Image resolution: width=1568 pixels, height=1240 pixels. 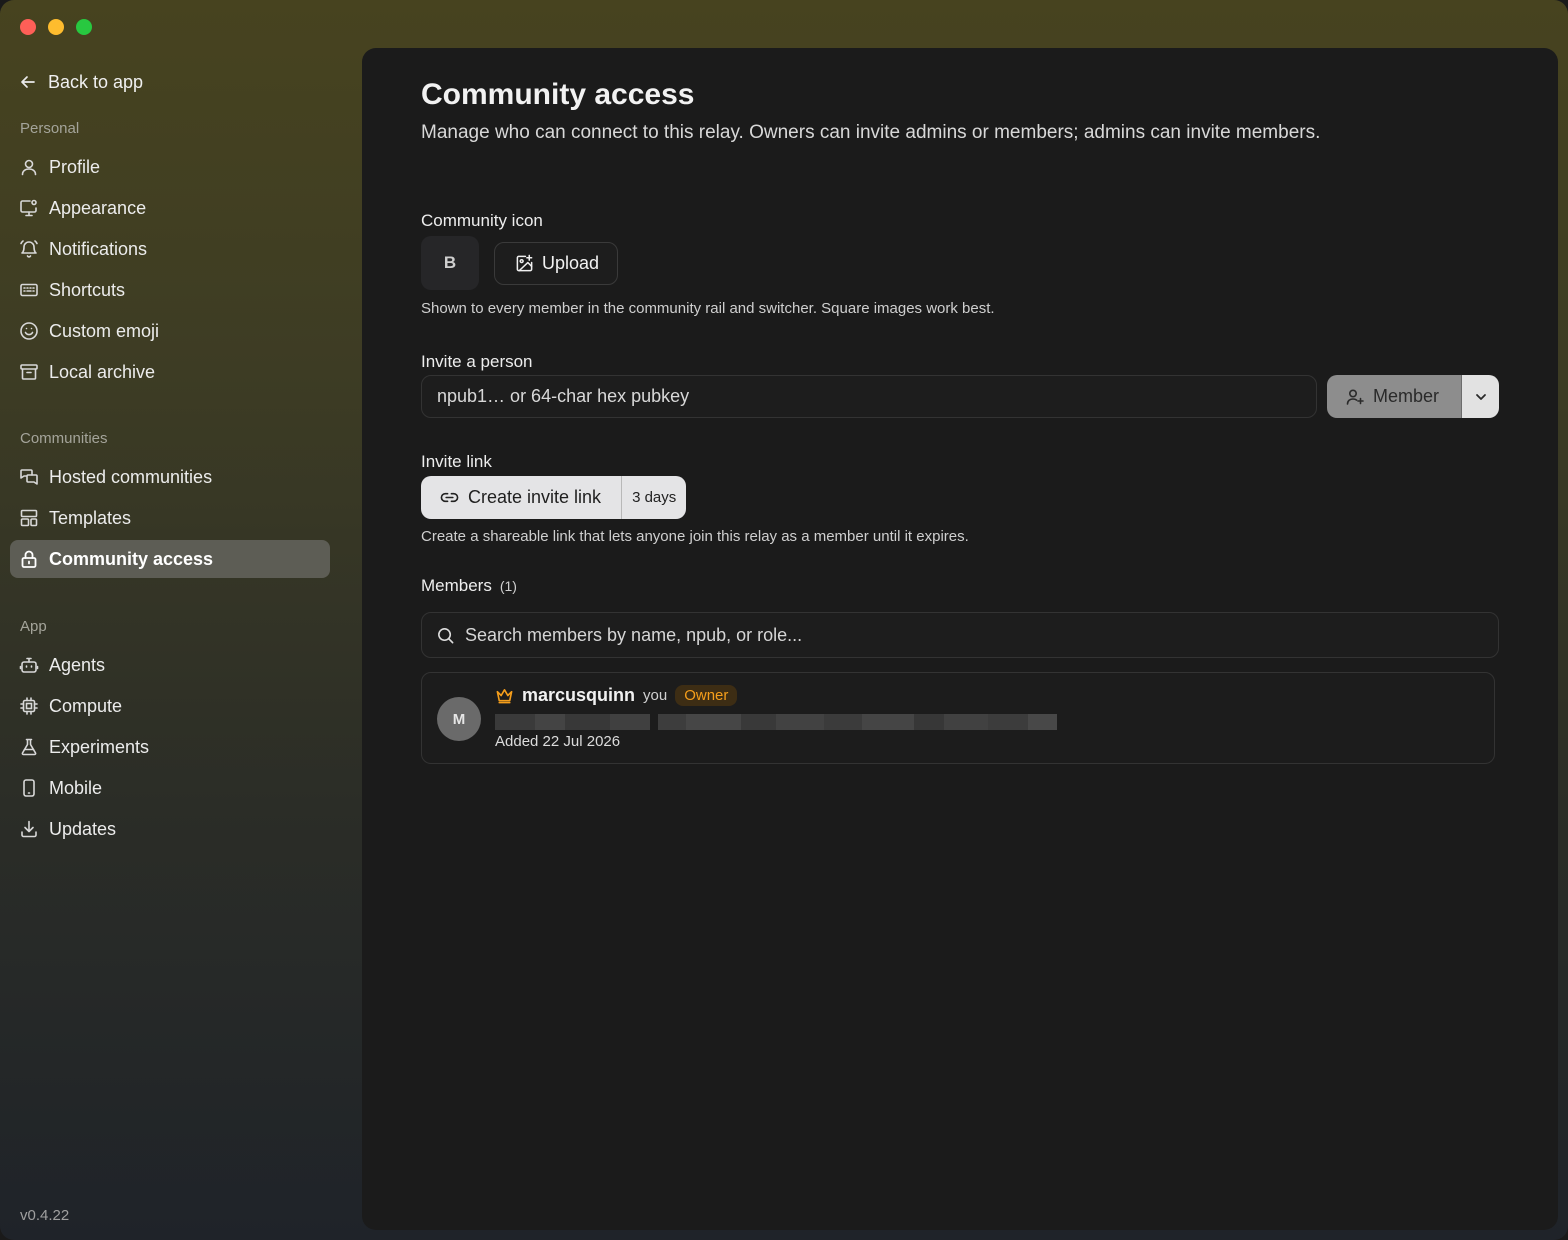 I want to click on redacted-pubkey, so click(x=776, y=722).